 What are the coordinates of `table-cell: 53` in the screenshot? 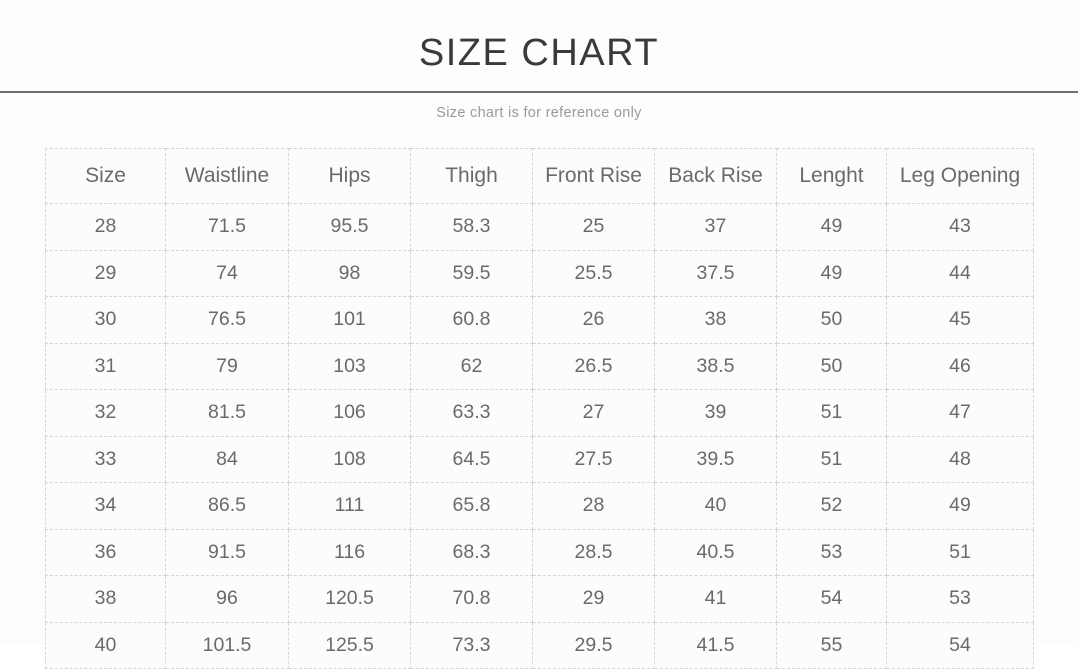 It's located at (960, 599).